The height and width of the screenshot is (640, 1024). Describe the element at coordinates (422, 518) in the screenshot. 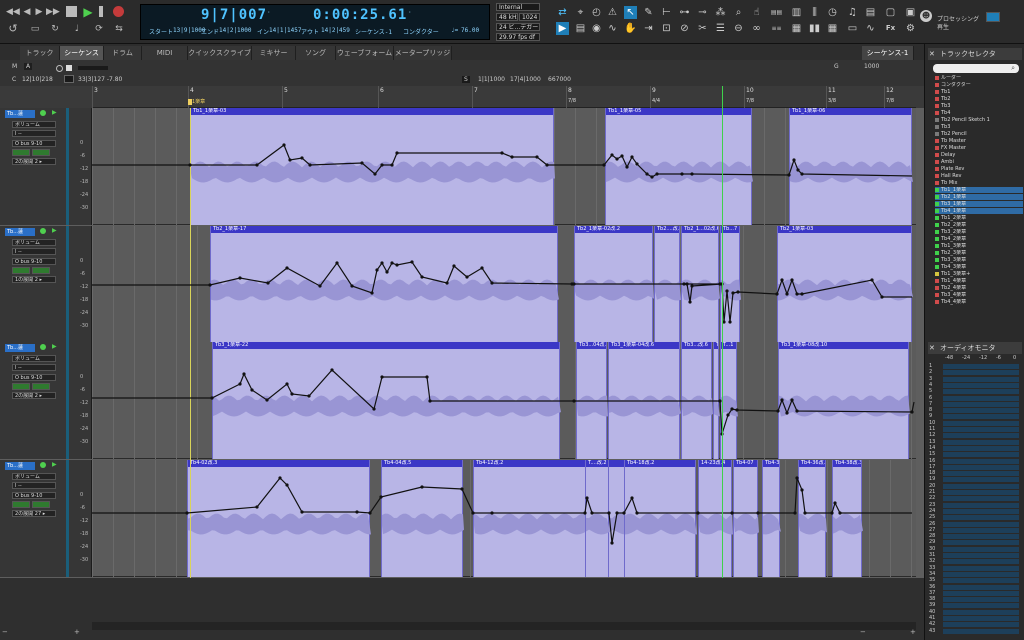

I see `audio-clip: Tb4-04改.5` at that location.